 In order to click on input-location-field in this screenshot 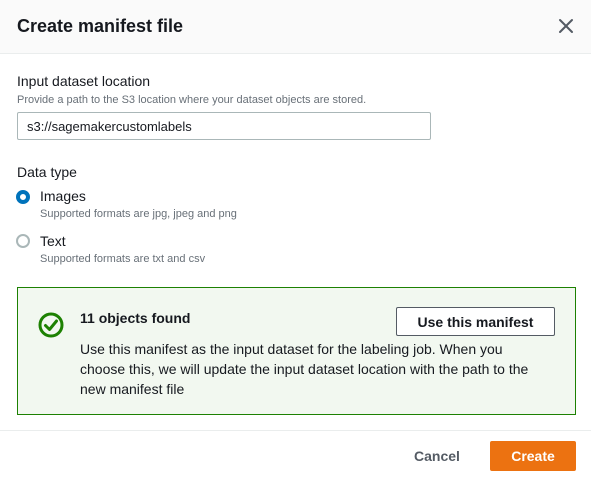, I will do `click(224, 126)`.